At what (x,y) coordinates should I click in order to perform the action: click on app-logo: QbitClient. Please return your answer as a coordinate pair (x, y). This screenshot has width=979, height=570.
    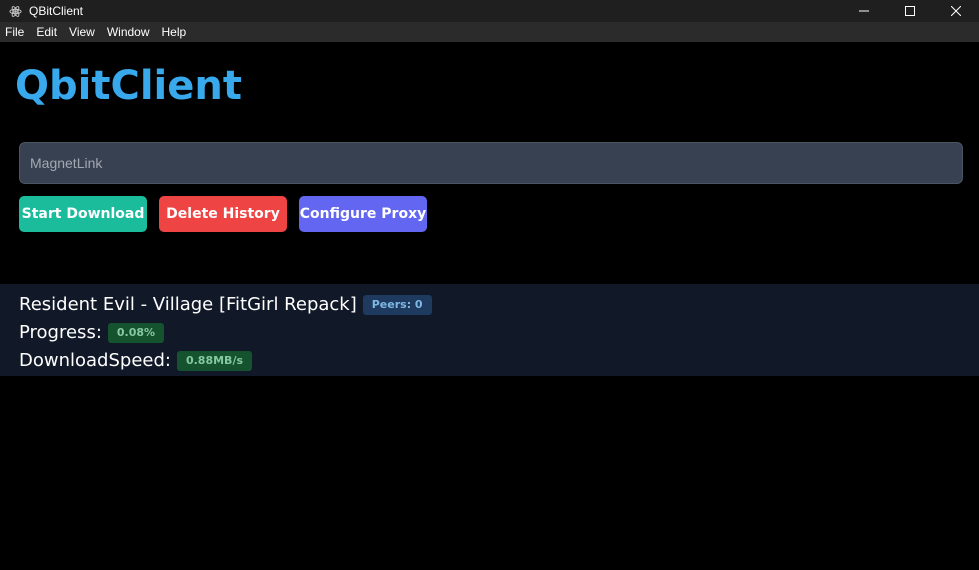
    Looking at the image, I should click on (128, 86).